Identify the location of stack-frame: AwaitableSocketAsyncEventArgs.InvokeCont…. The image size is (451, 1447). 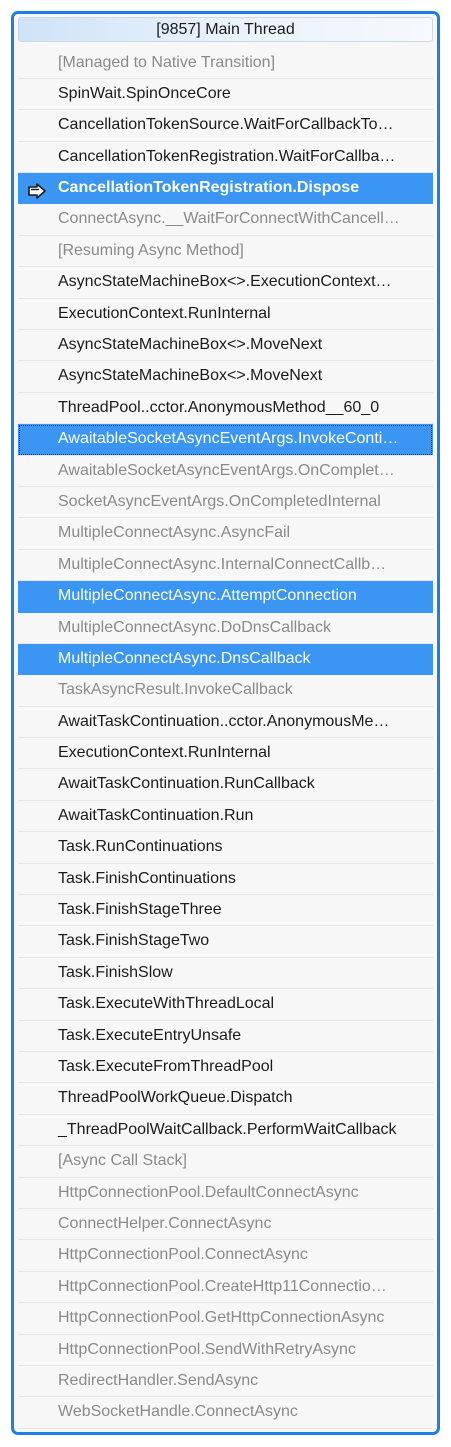
(225, 440).